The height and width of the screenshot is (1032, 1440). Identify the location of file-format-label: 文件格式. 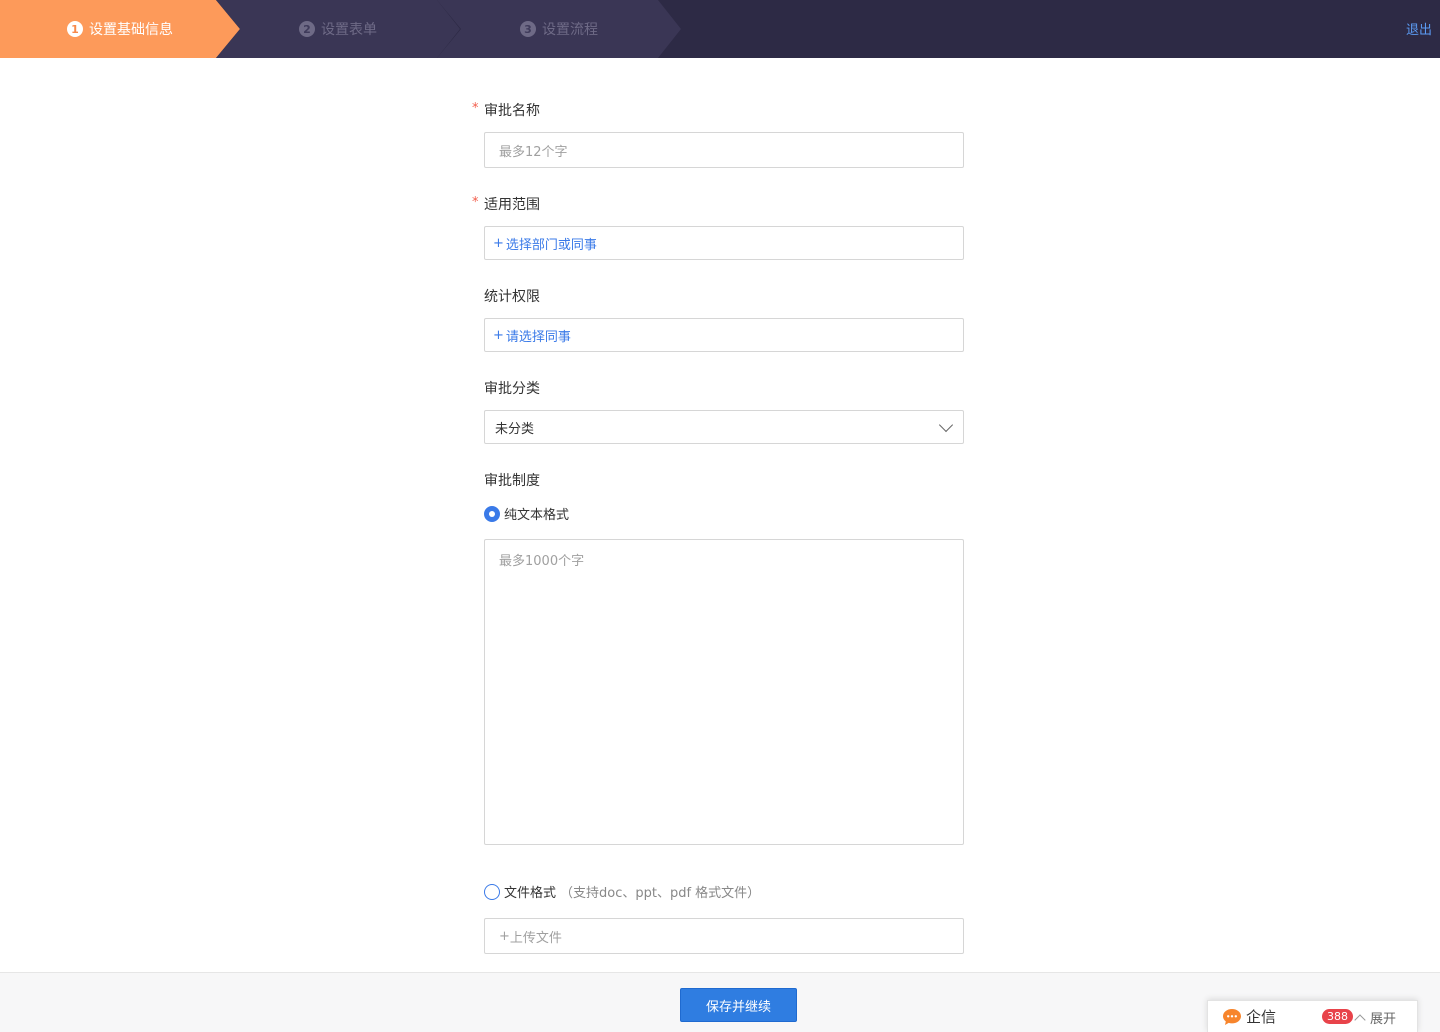
(530, 893).